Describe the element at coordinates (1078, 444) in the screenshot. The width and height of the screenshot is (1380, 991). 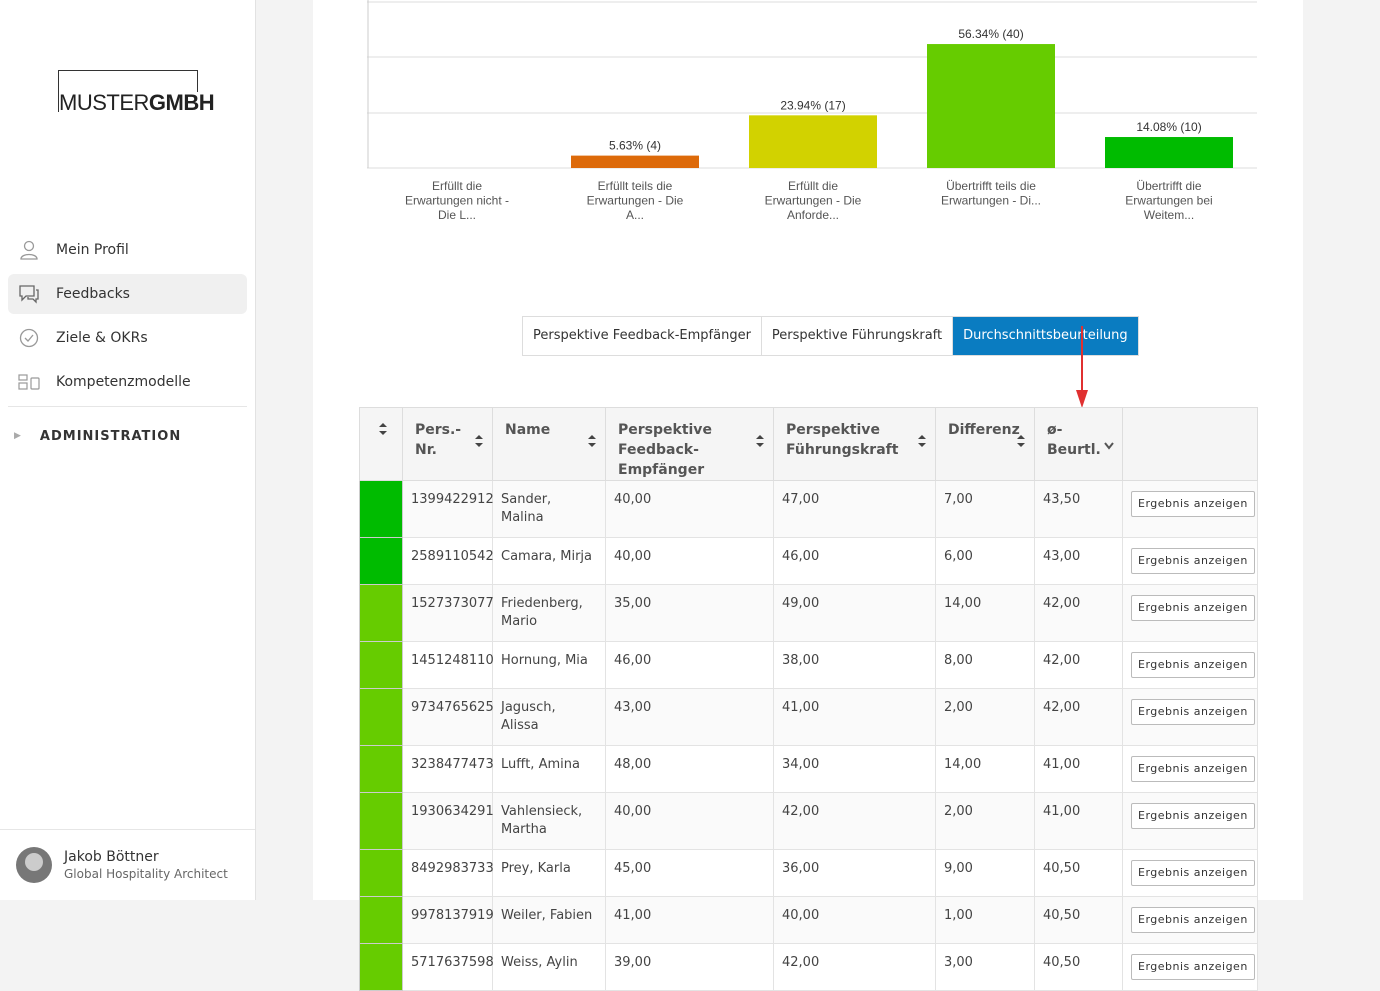
I see `column-header: ø- Beurtl.` at that location.